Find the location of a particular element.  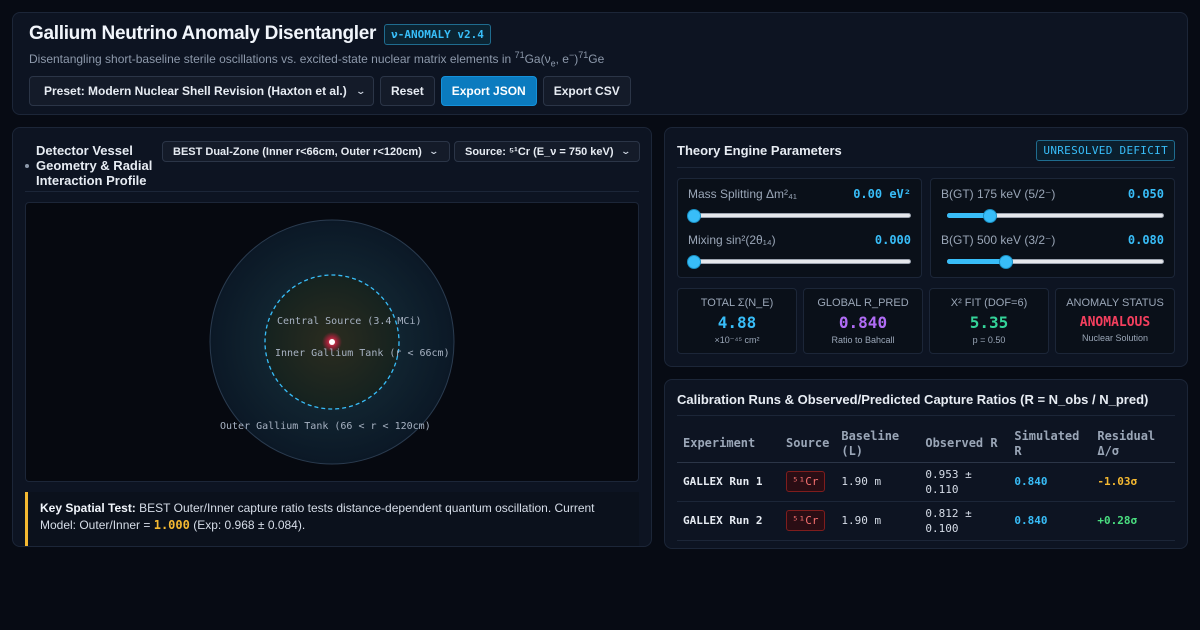

col-baseline: Baseline (L) is located at coordinates (877, 444).